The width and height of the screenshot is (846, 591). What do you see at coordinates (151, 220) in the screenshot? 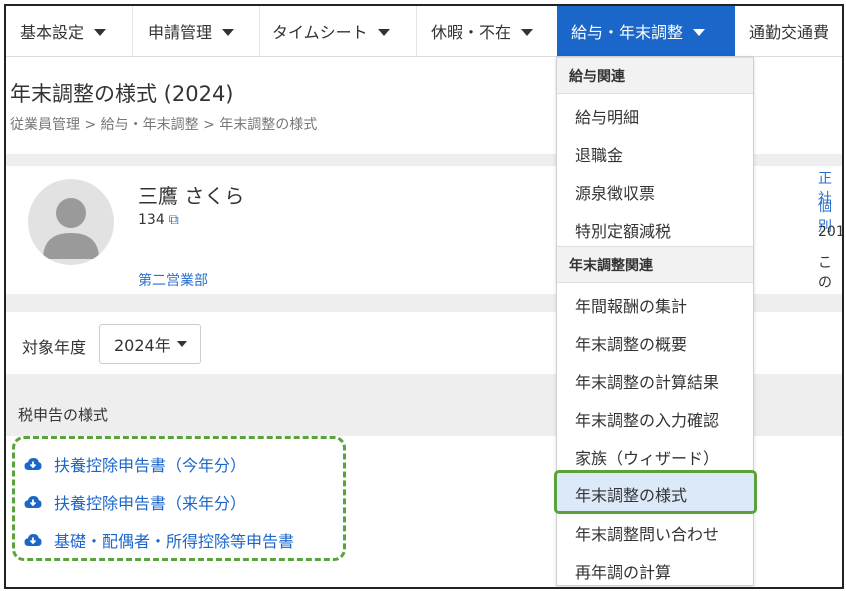
I see `employee-id-value: 134` at bounding box center [151, 220].